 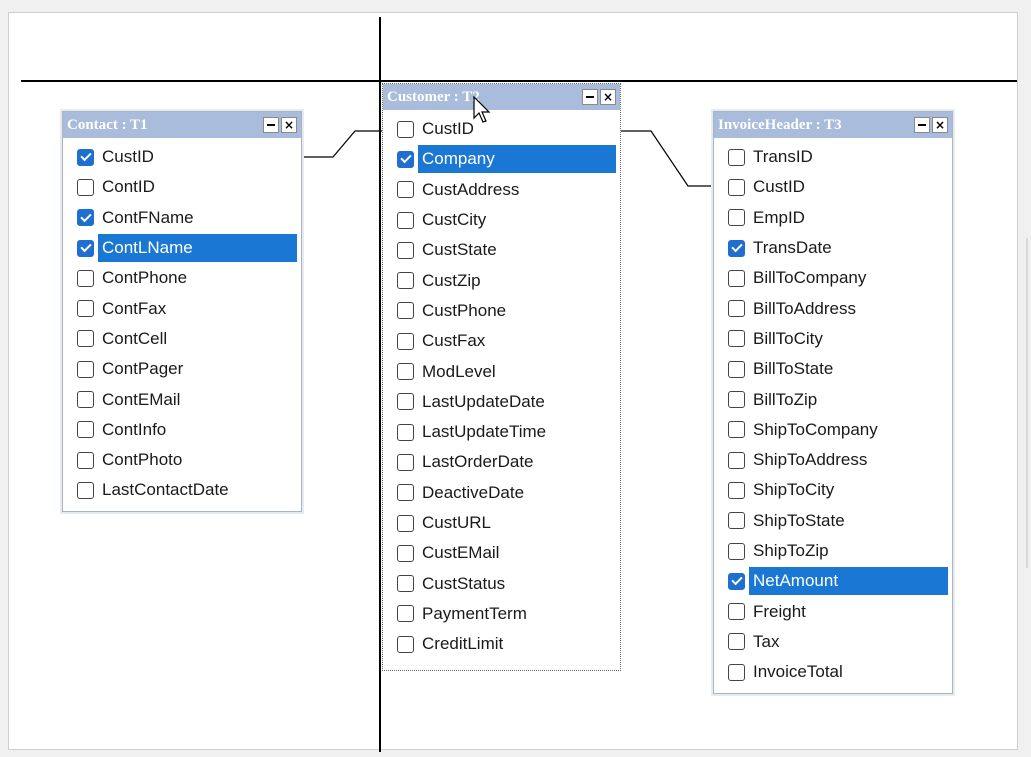 I want to click on column-row: ModLevel, so click(x=501, y=371).